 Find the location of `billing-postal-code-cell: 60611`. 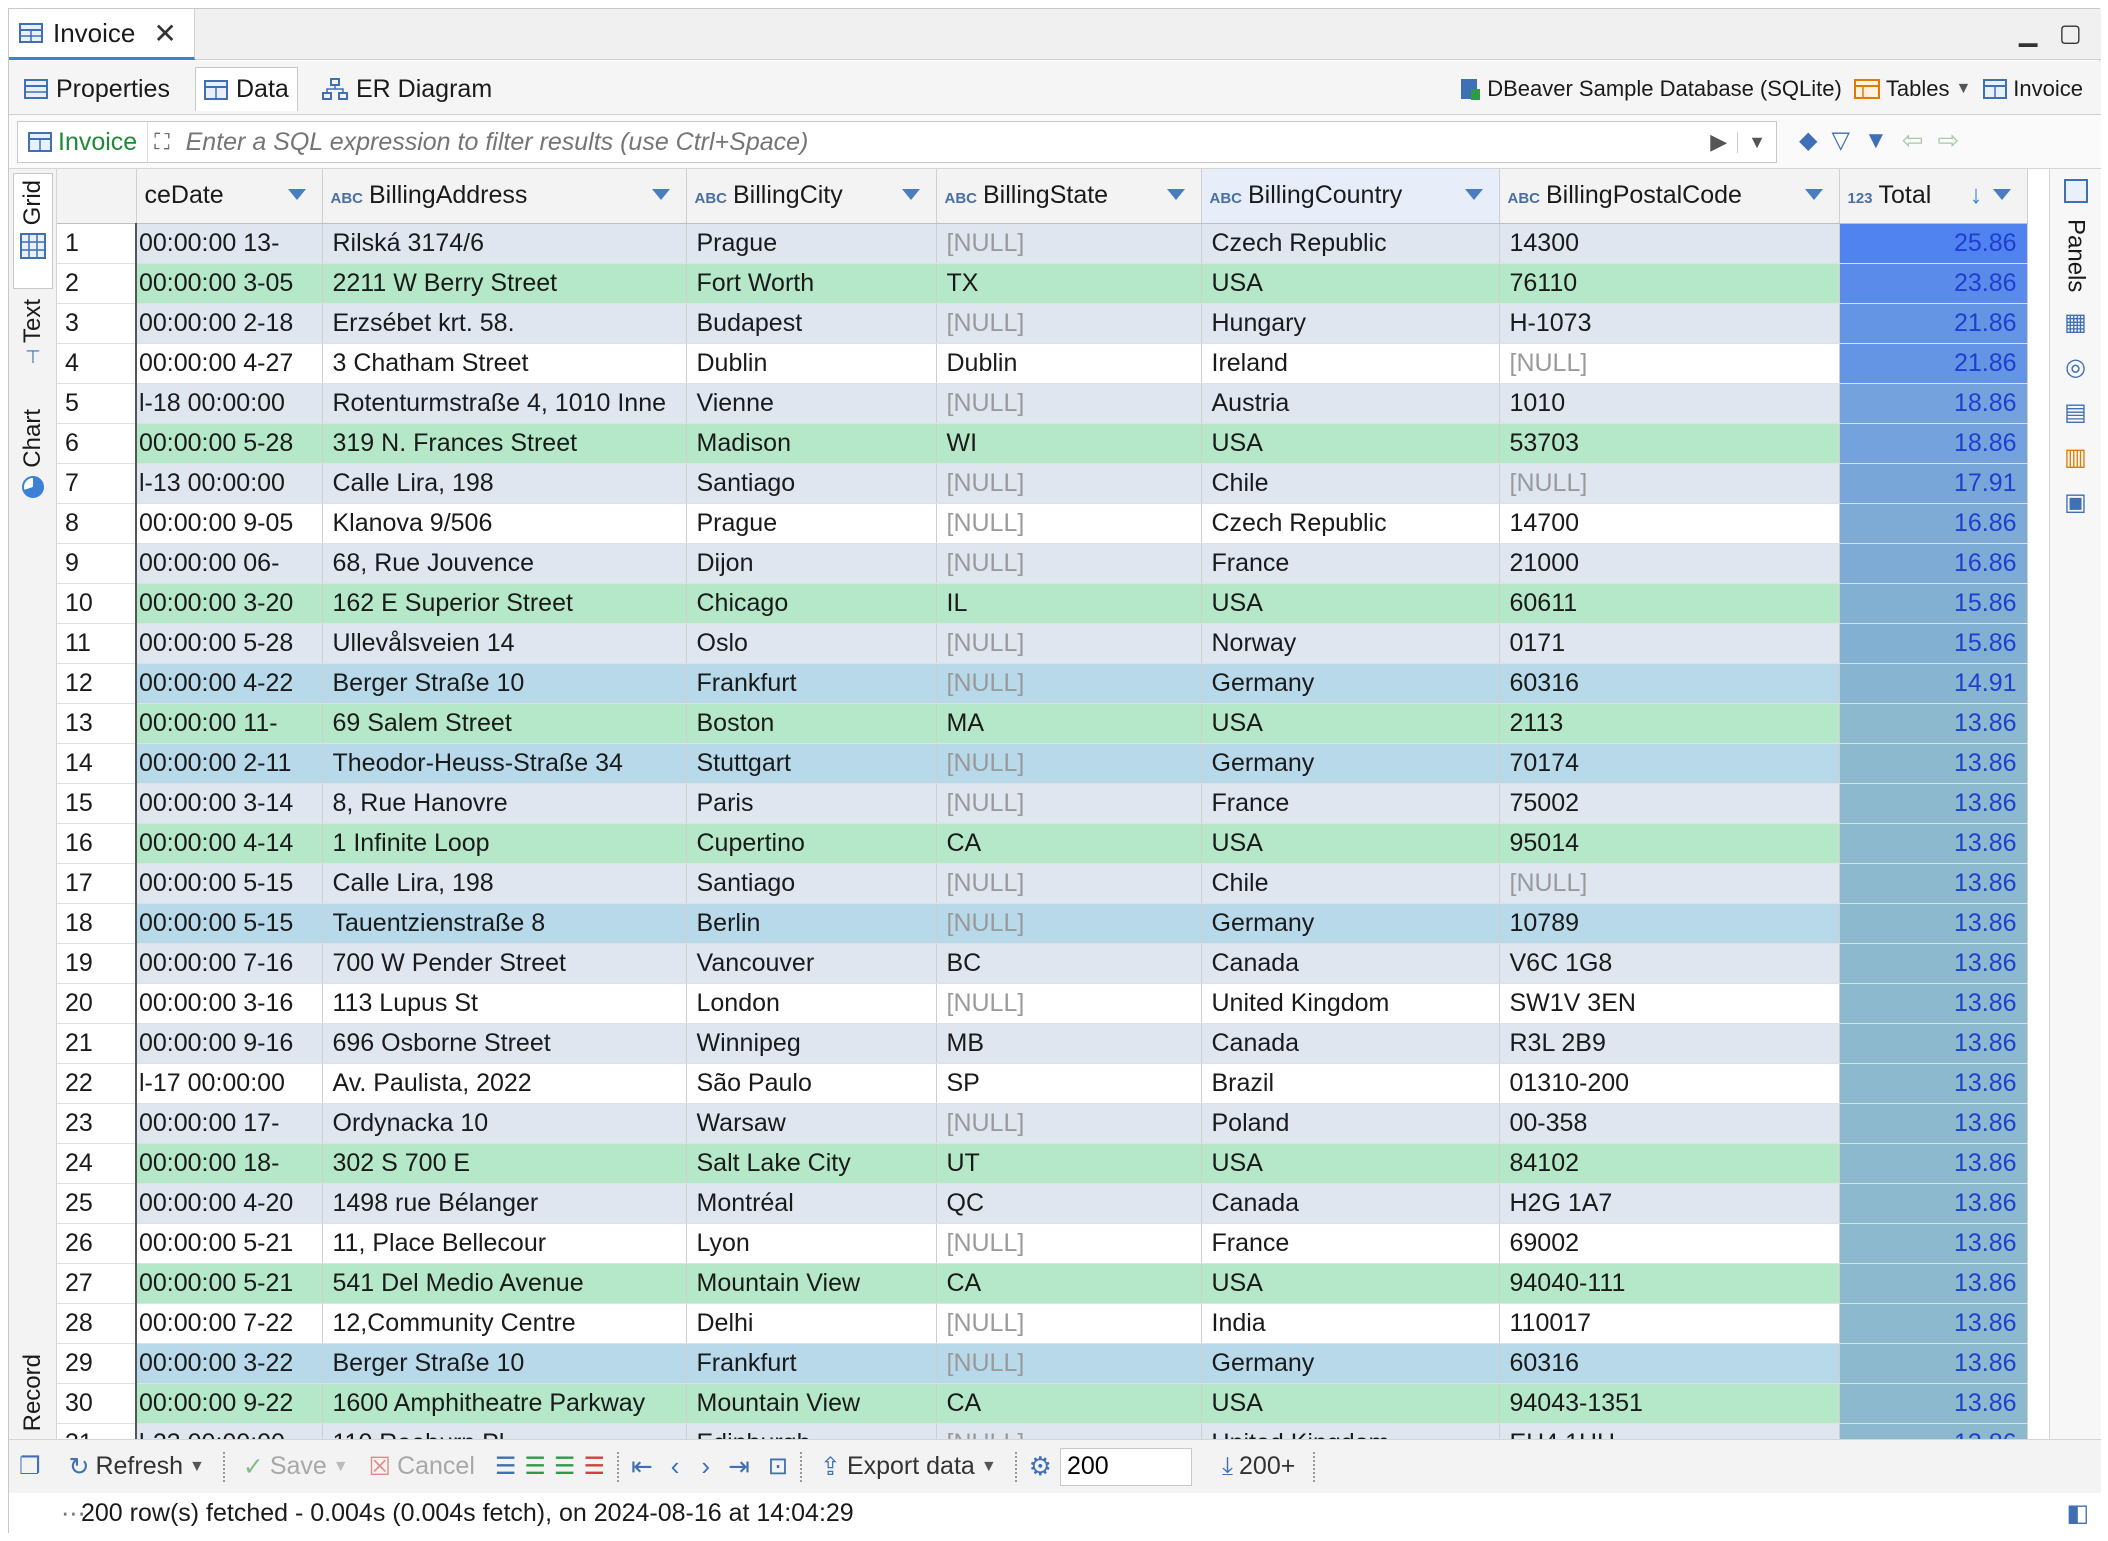

billing-postal-code-cell: 60611 is located at coordinates (1669, 603).